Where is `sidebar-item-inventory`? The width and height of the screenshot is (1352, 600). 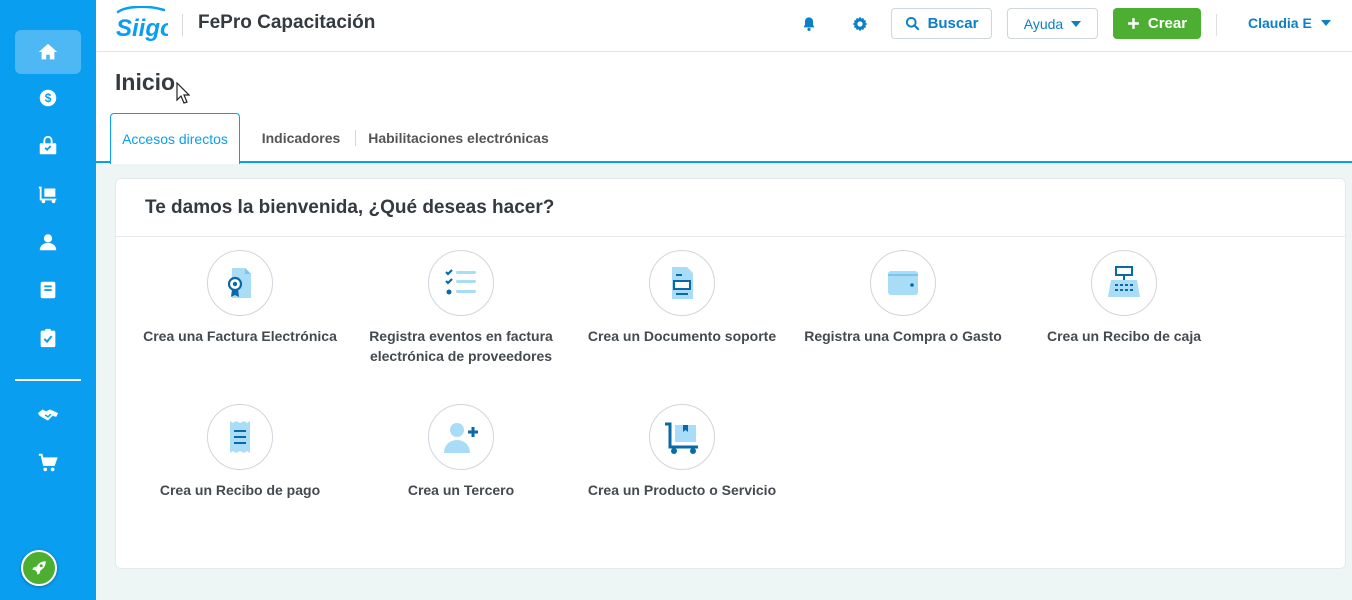 sidebar-item-inventory is located at coordinates (48, 194).